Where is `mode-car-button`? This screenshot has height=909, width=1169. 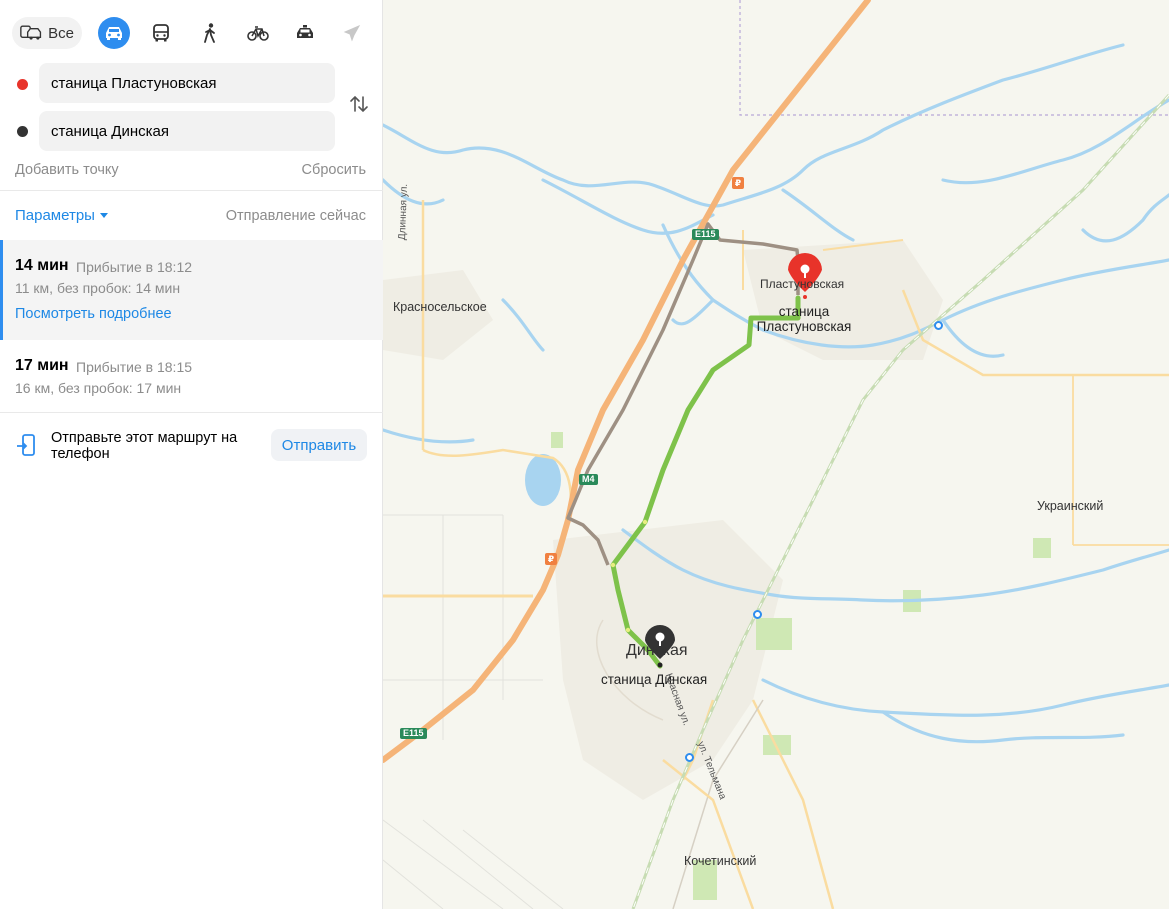
mode-car-button is located at coordinates (114, 33).